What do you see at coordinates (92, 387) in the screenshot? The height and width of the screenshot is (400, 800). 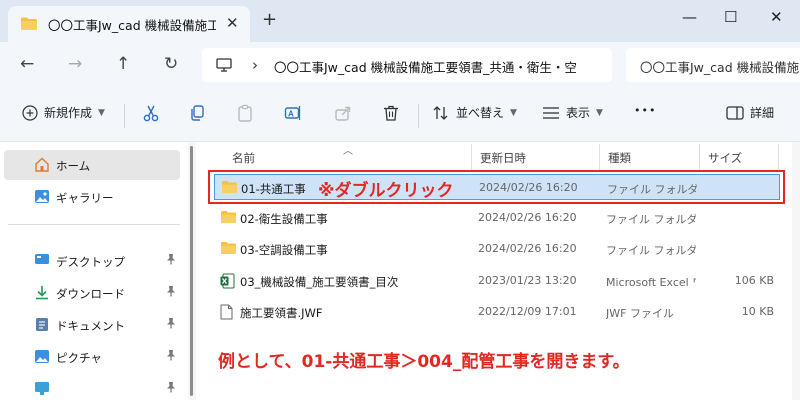 I see `sidebar-item-monitor` at bounding box center [92, 387].